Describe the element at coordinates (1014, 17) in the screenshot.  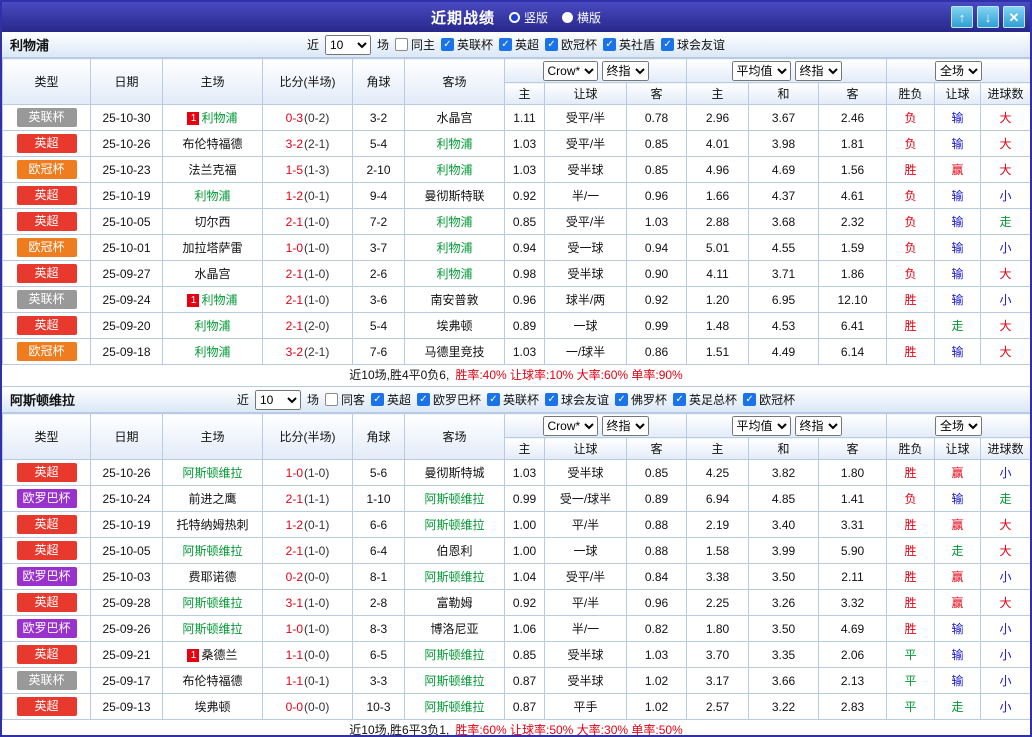
I see `close-button: ✕` at that location.